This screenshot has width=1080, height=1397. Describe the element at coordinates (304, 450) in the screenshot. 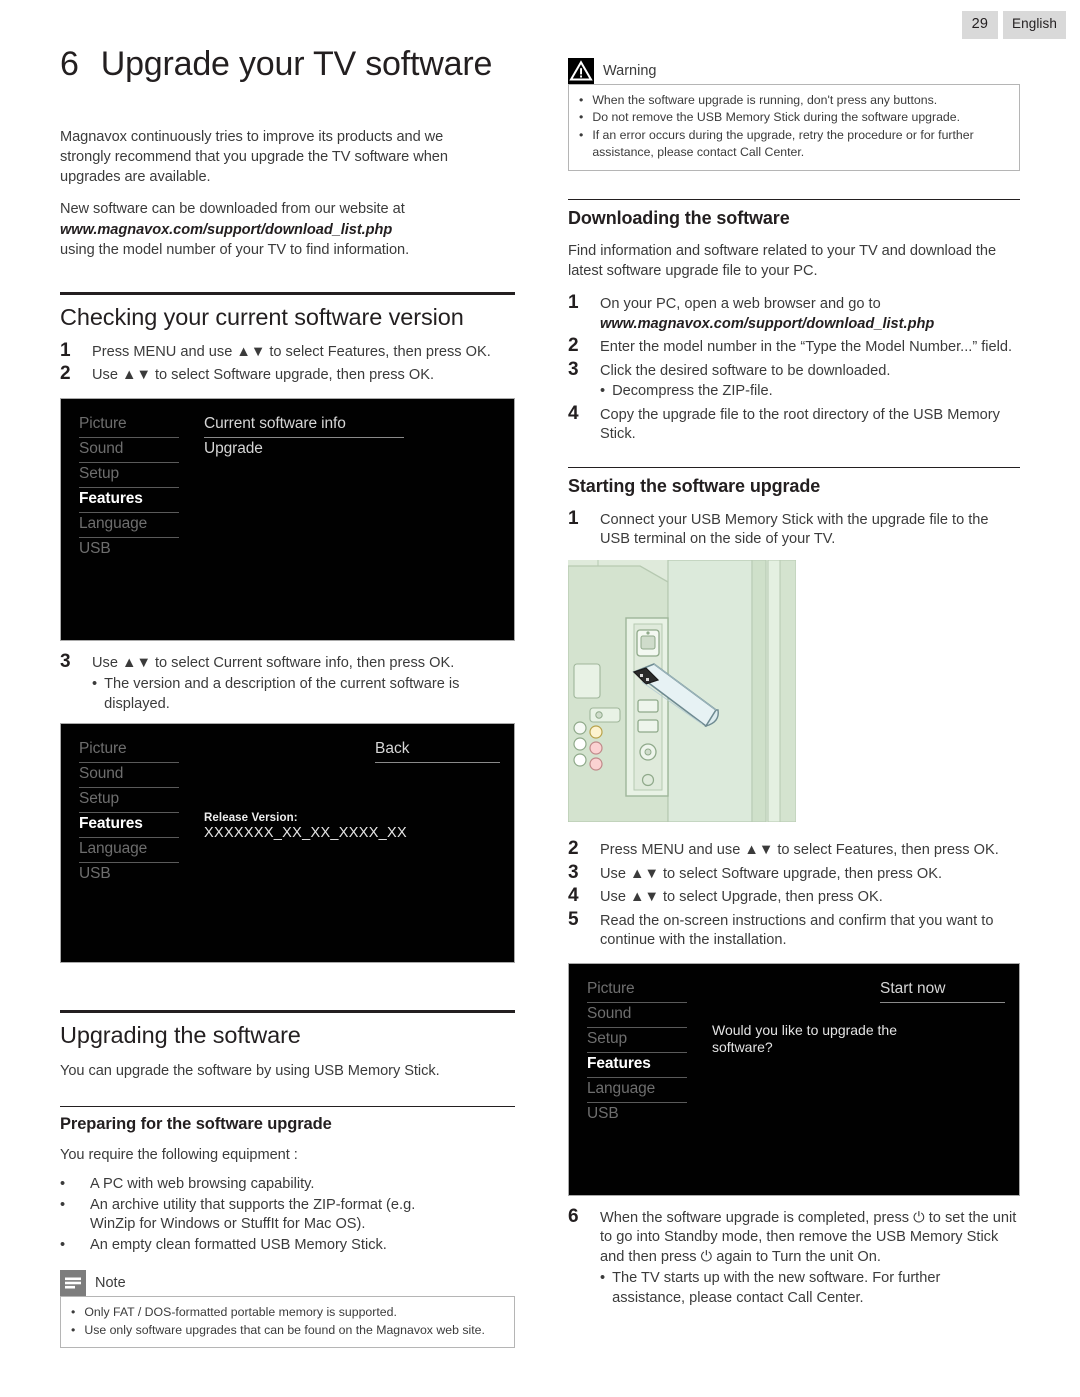

I see `osd-option-upgrade: Upgrade` at that location.